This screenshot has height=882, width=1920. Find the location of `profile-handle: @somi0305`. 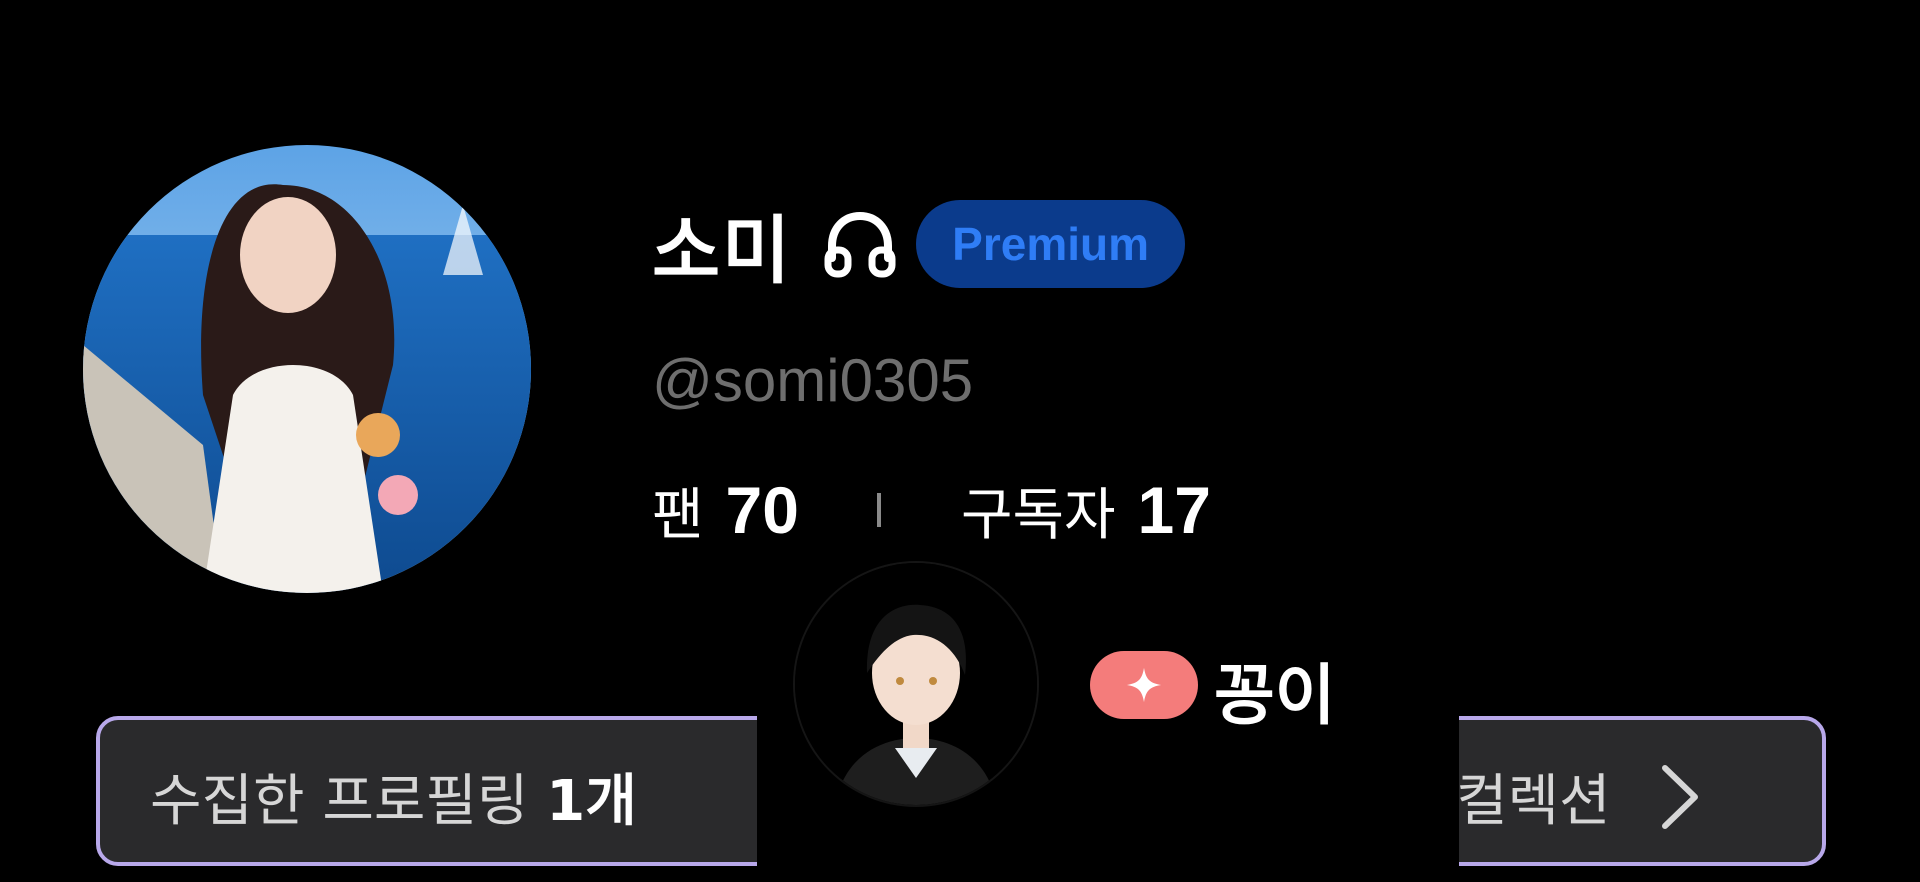

profile-handle: @somi0305 is located at coordinates (813, 380).